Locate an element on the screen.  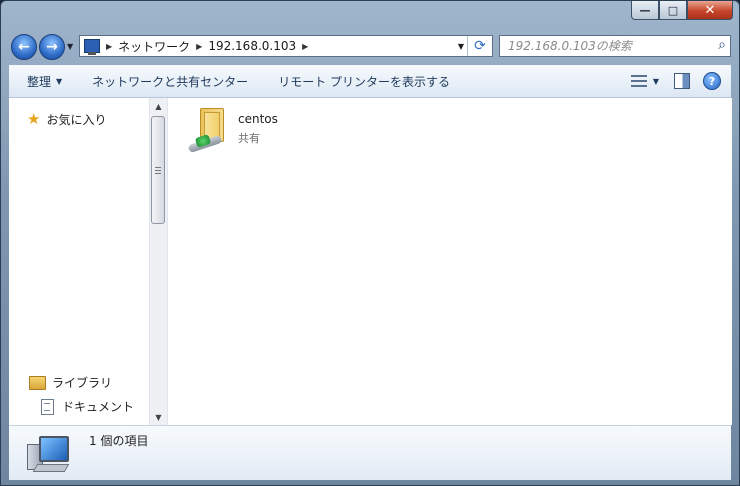
file-subtitle: 共有 is located at coordinates (249, 138).